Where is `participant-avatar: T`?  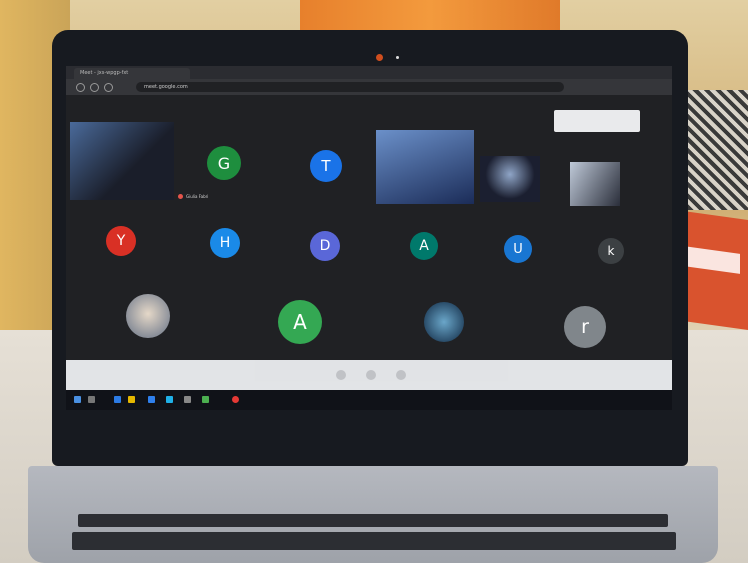 participant-avatar: T is located at coordinates (326, 166).